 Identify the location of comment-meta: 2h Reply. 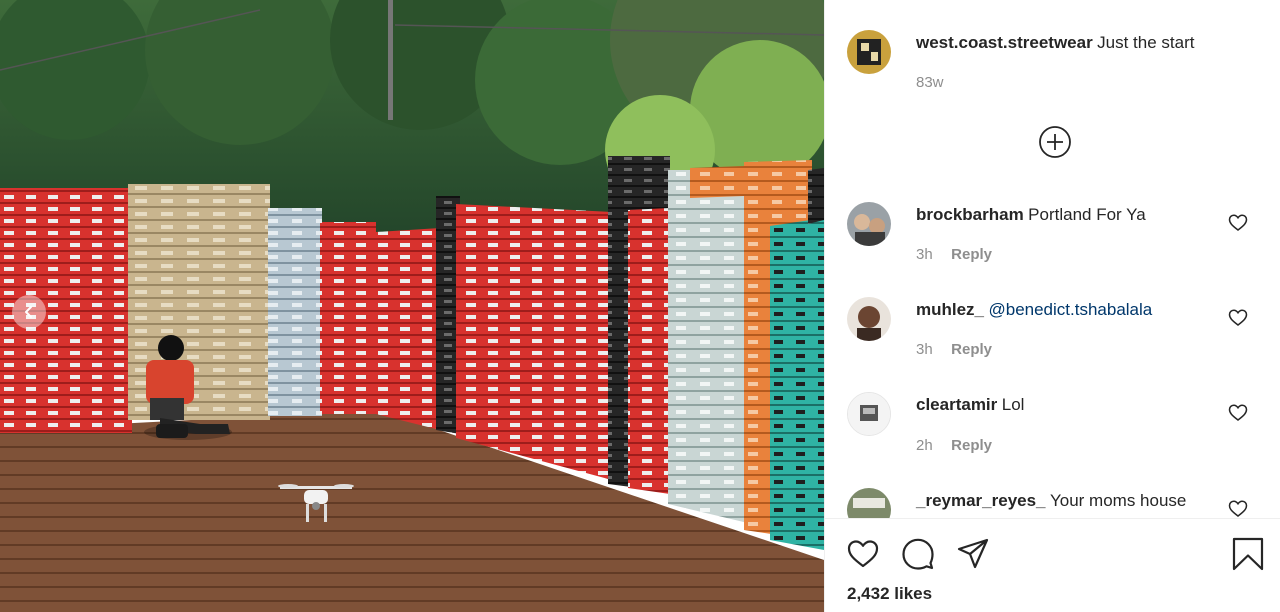
(954, 446).